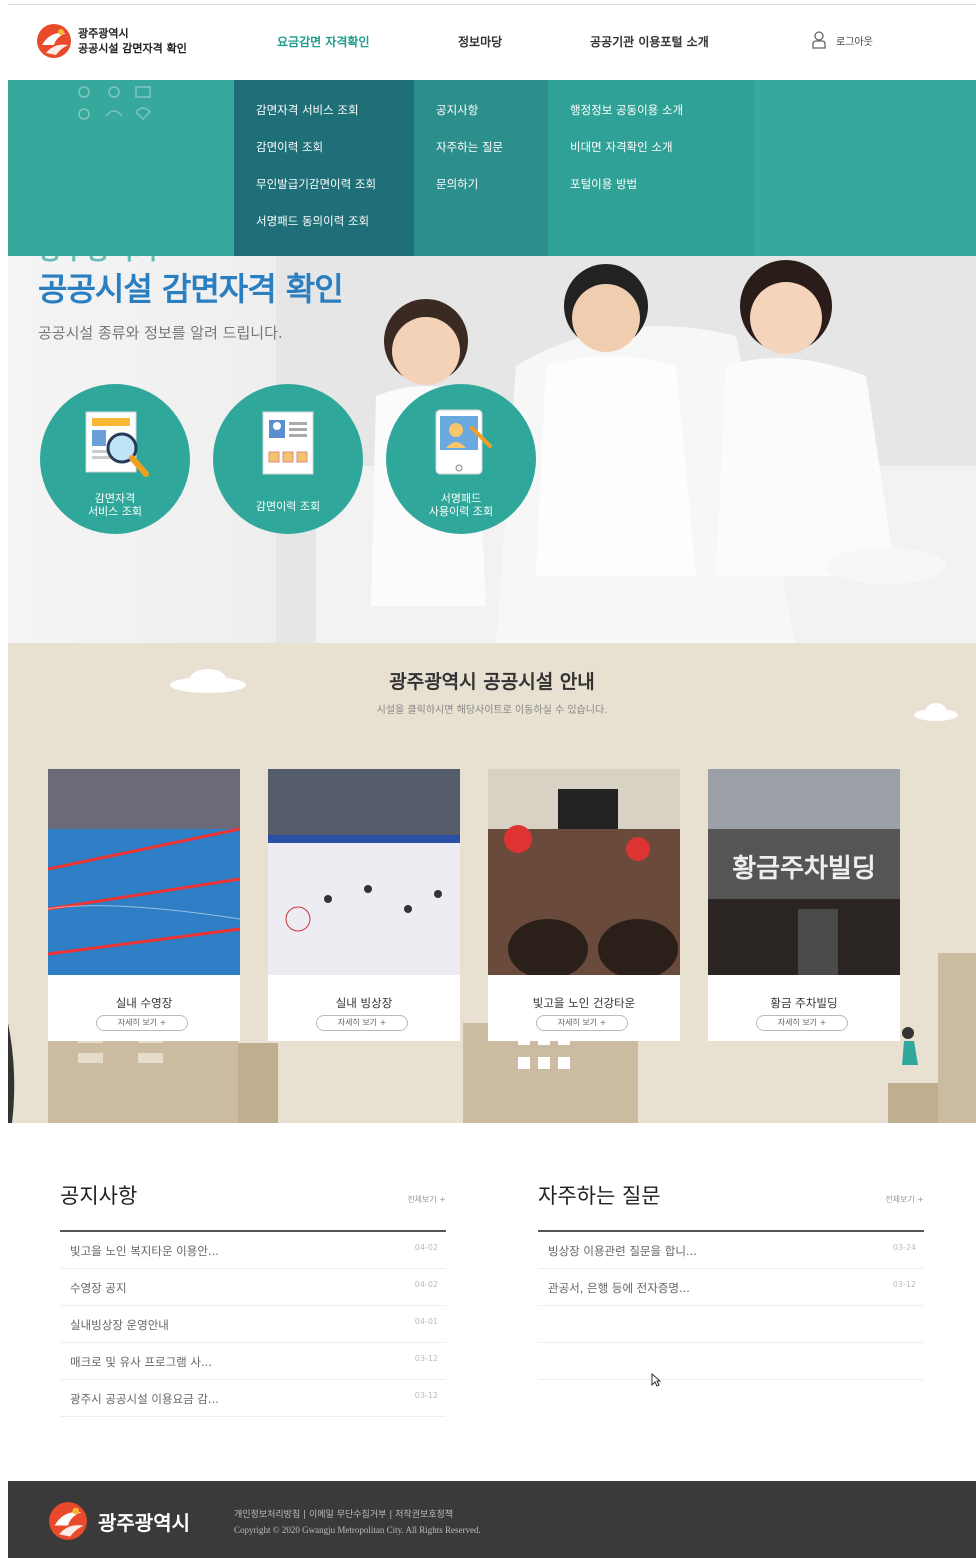  Describe the element at coordinates (191, 289) in the screenshot. I see `hero-title: 공공시설 감면자격 확인` at that location.